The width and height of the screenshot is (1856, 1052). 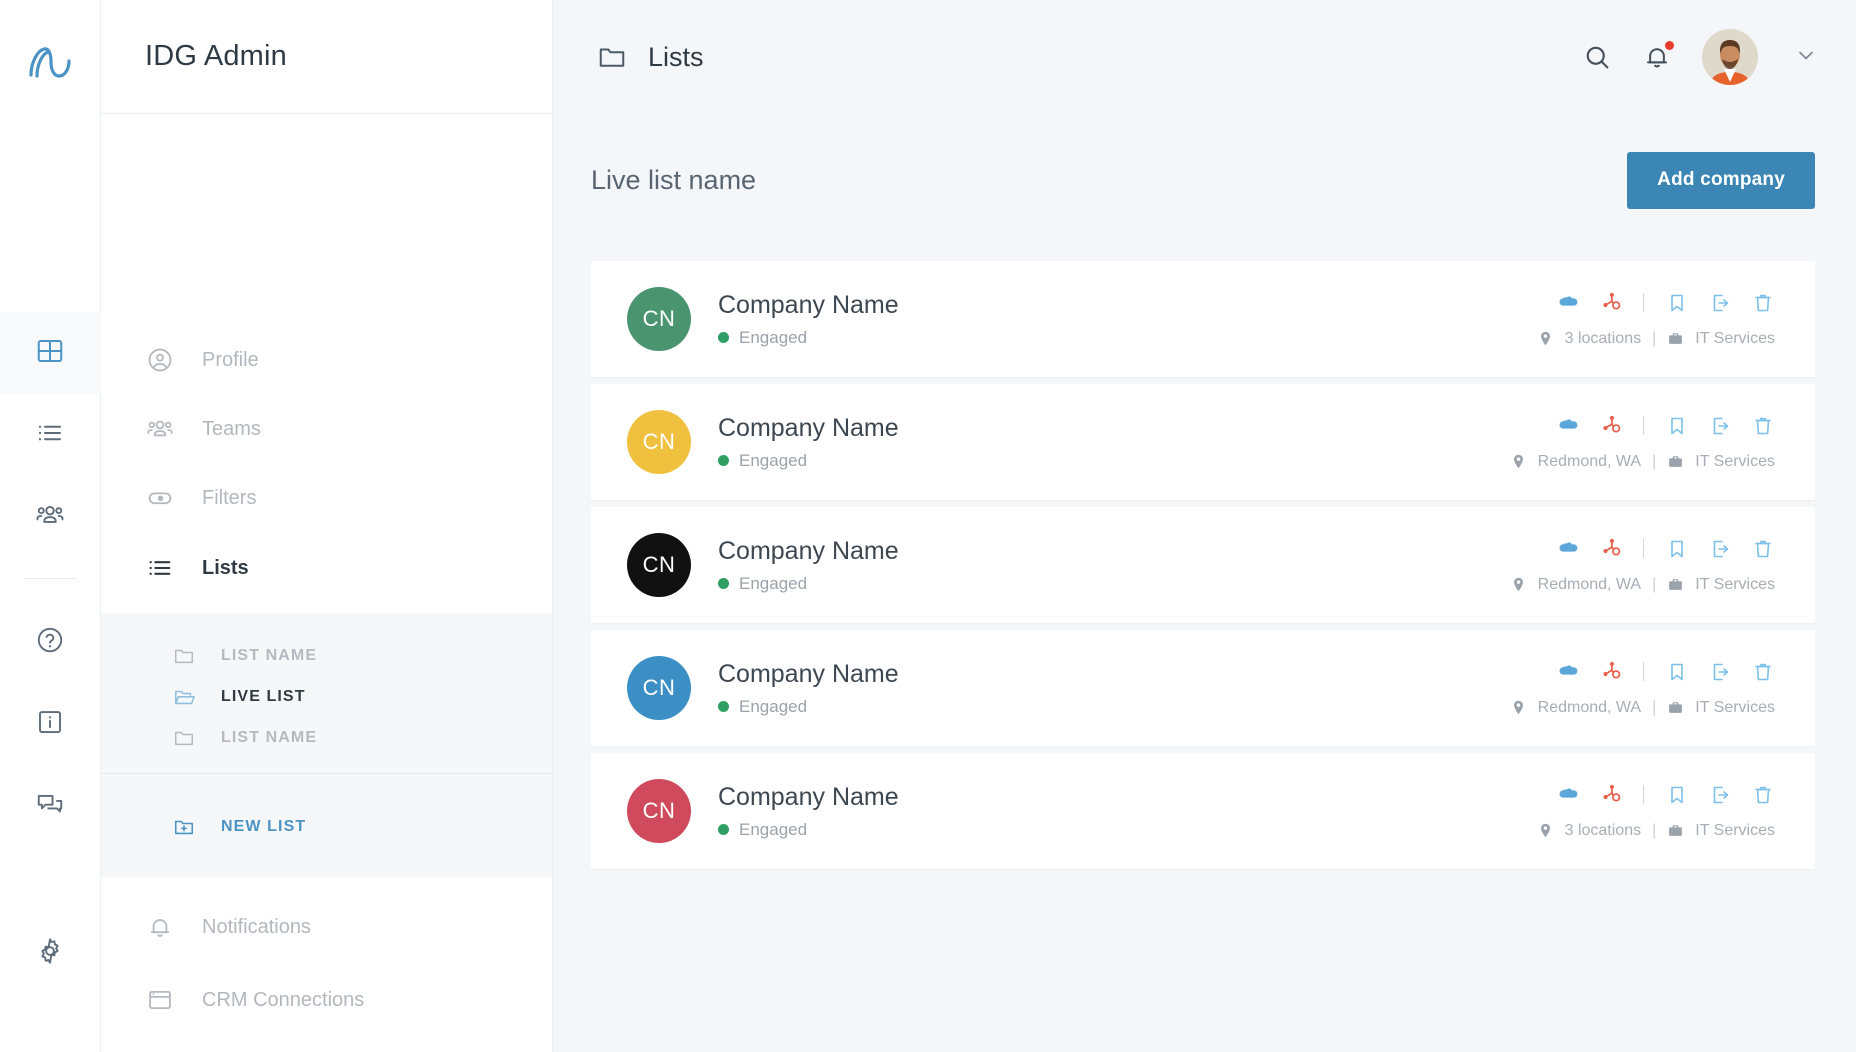 What do you see at coordinates (50, 806) in the screenshot?
I see `rail-item-chat` at bounding box center [50, 806].